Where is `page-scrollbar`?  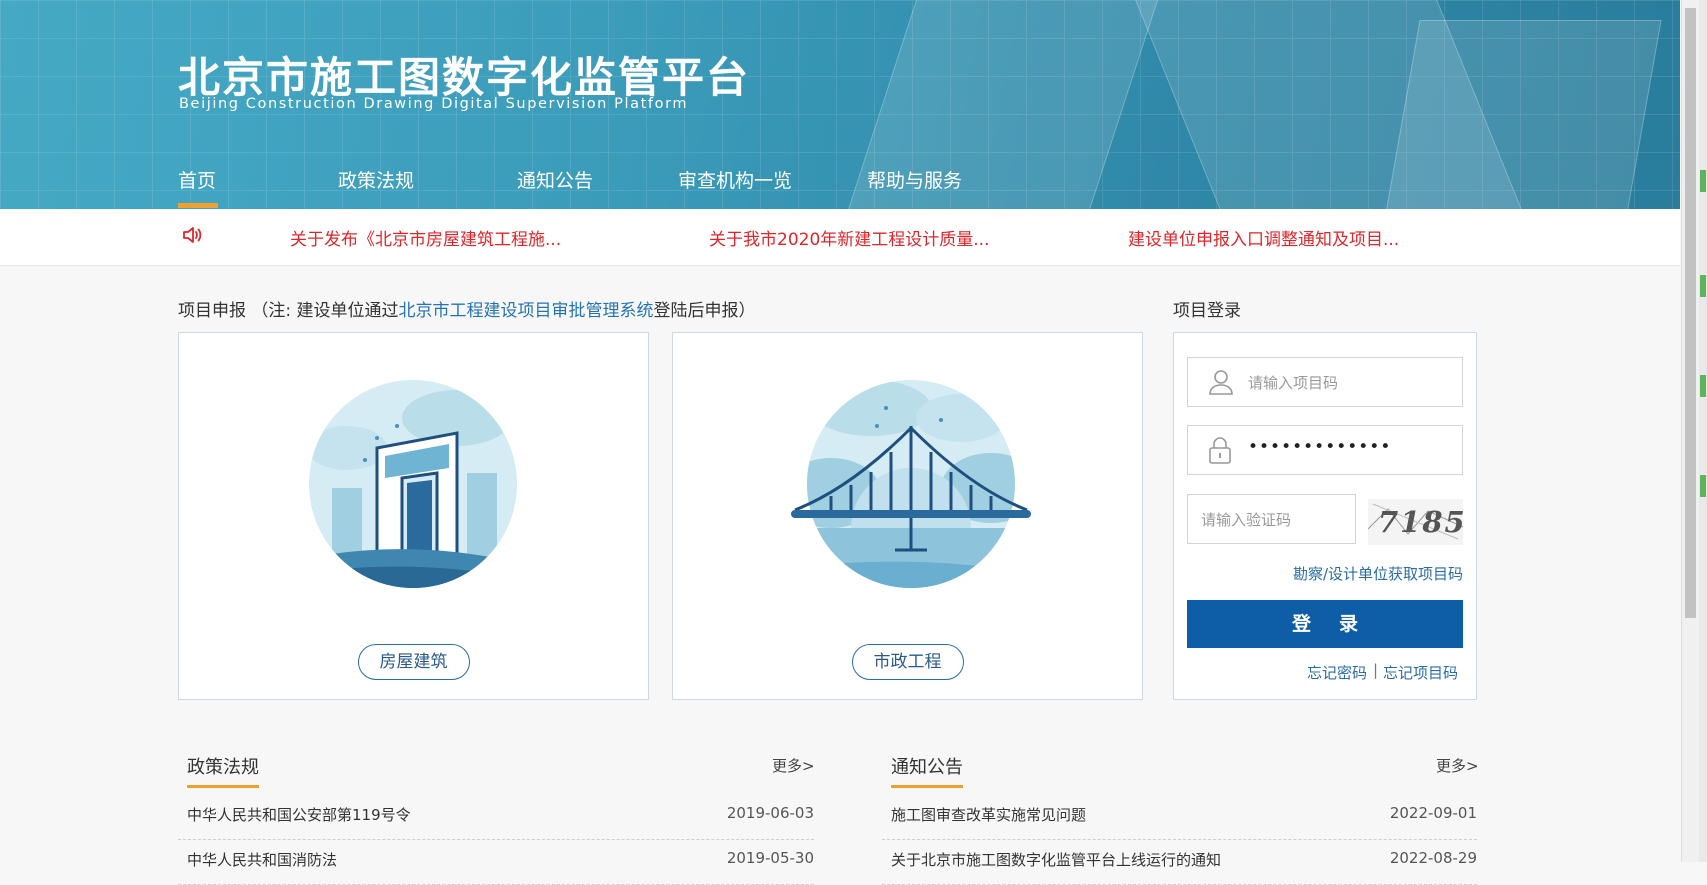
page-scrollbar is located at coordinates (1690, 431).